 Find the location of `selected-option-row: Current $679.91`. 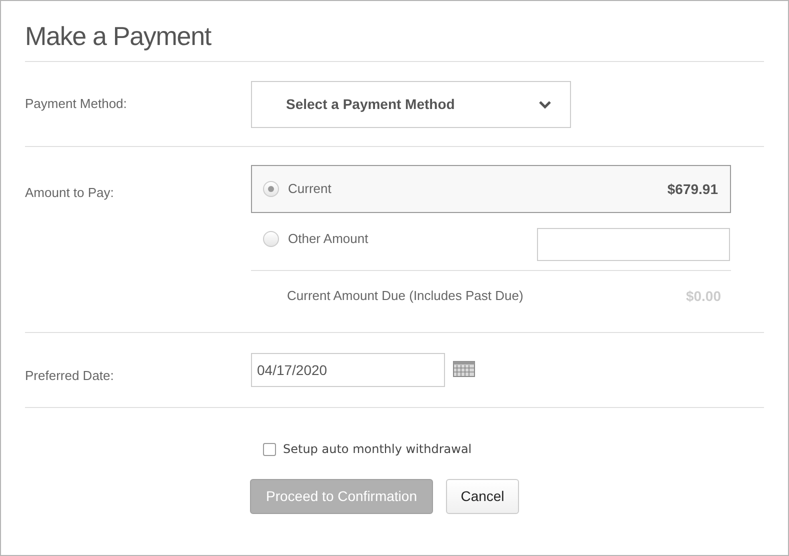

selected-option-row: Current $679.91 is located at coordinates (491, 189).